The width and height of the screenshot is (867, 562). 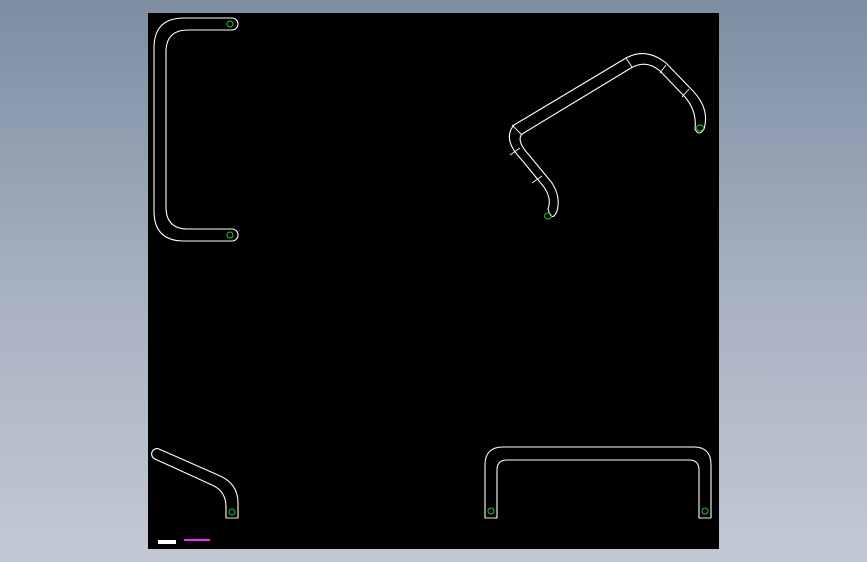 I want to click on wide-u-inner-edge, so click(x=598, y=489).